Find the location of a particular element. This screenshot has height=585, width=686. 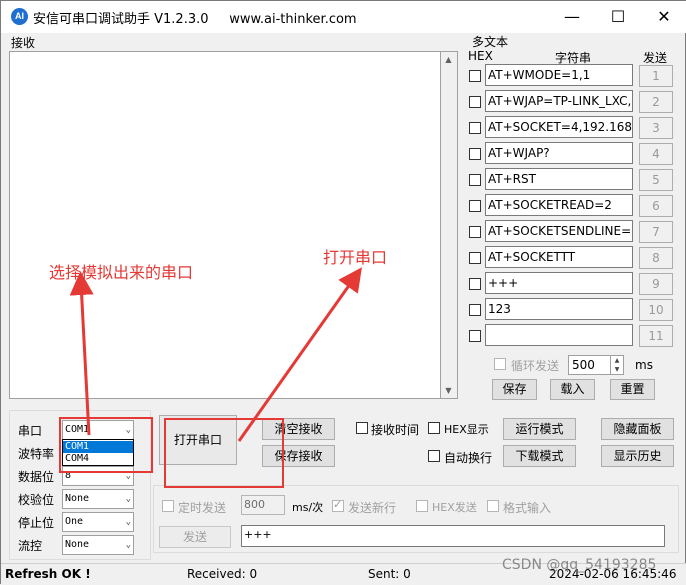

arrow-to-open is located at coordinates (299, 354).